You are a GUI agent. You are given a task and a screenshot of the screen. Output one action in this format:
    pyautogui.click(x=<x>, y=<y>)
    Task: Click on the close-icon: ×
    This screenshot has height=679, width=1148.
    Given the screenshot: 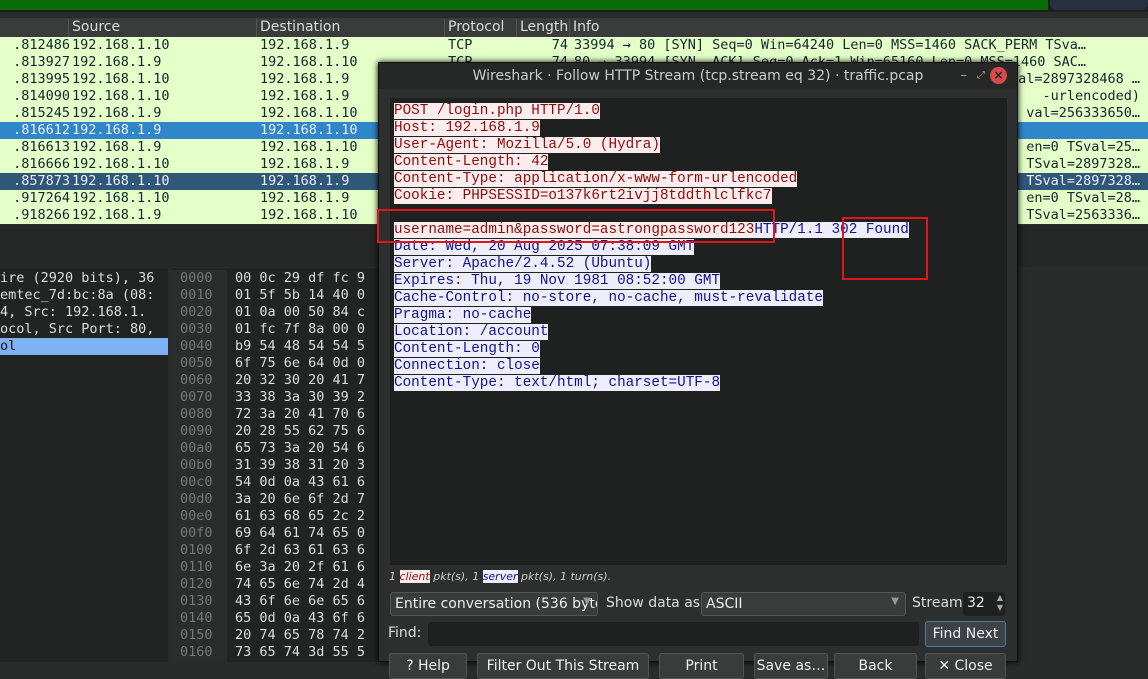 What is the action you would take?
    pyautogui.click(x=998, y=75)
    